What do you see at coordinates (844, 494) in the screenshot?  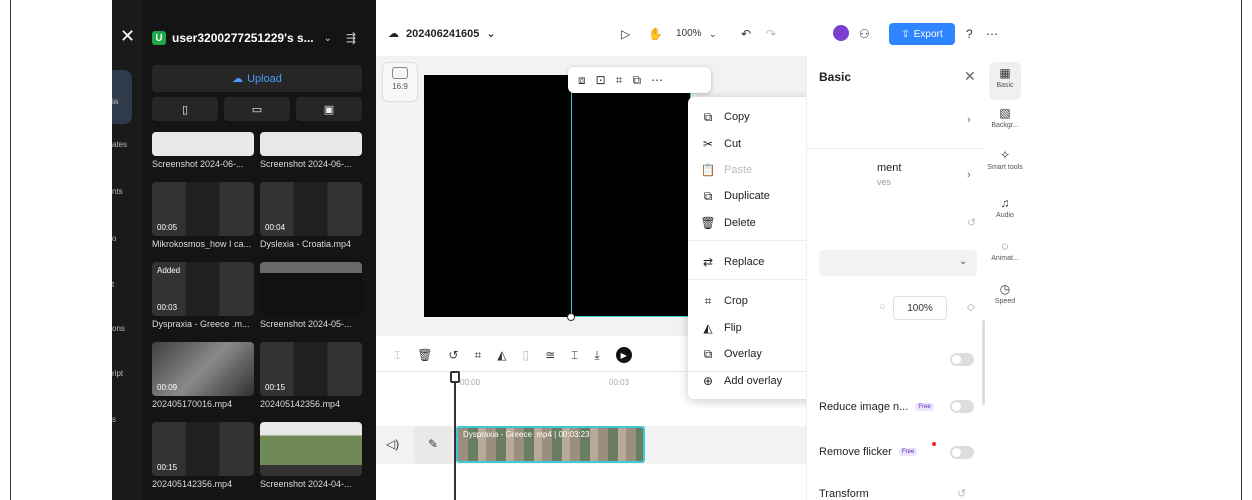 I see `transform-label: Transform` at bounding box center [844, 494].